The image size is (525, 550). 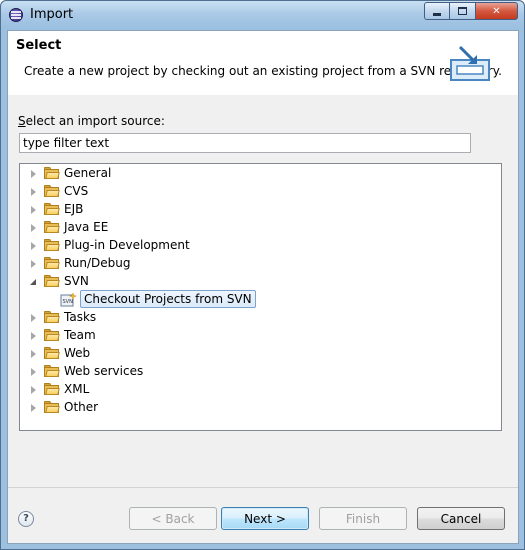 I want to click on tree-item-label: General, so click(x=88, y=173).